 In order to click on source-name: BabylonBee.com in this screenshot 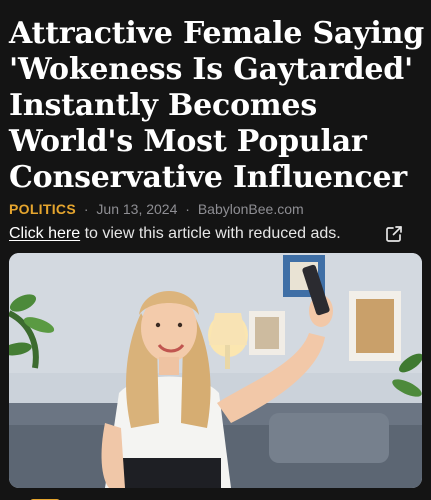, I will do `click(250, 209)`.